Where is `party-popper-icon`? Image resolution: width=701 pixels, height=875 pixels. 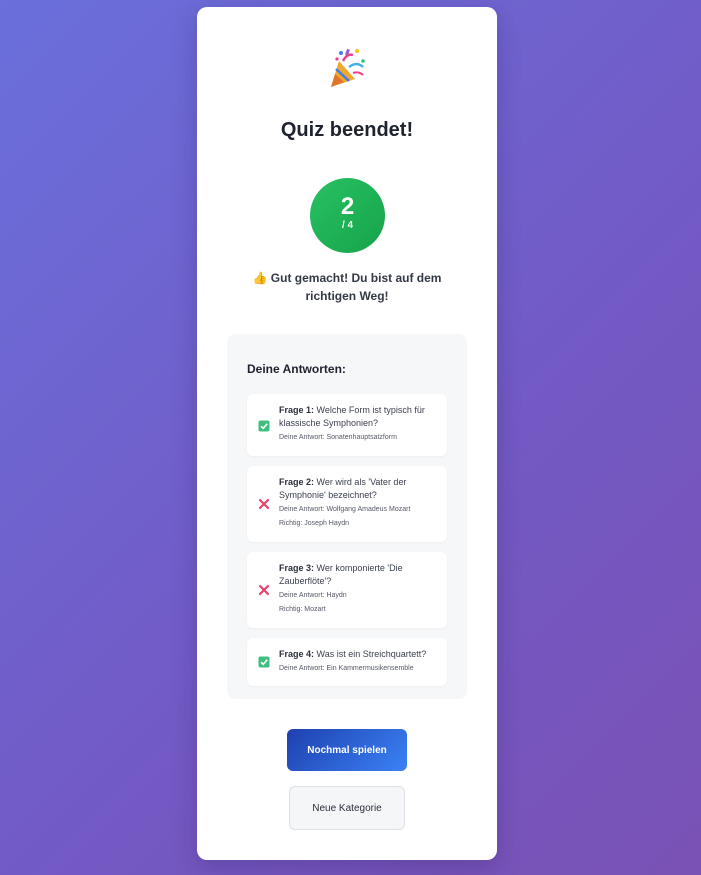
party-popper-icon is located at coordinates (348, 67).